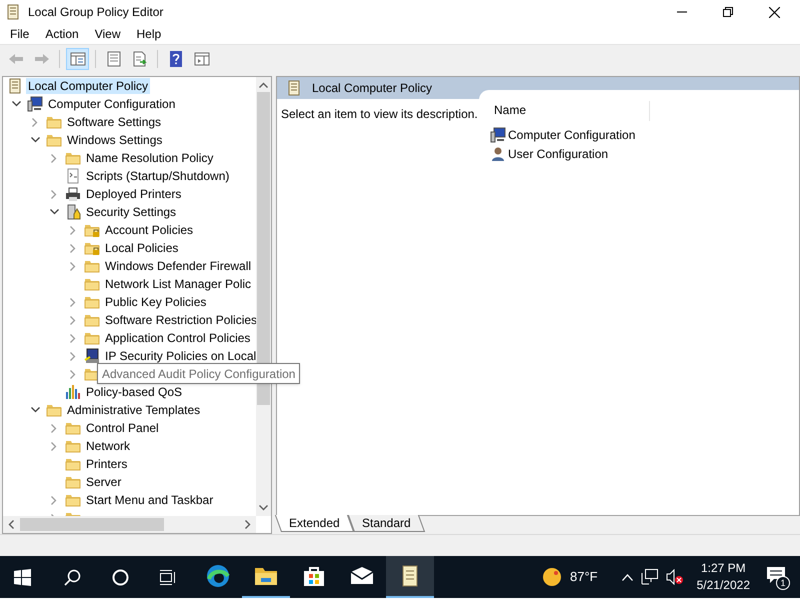 The image size is (800, 600). I want to click on tree-item: IP Security Policies on Local, so click(179, 356).